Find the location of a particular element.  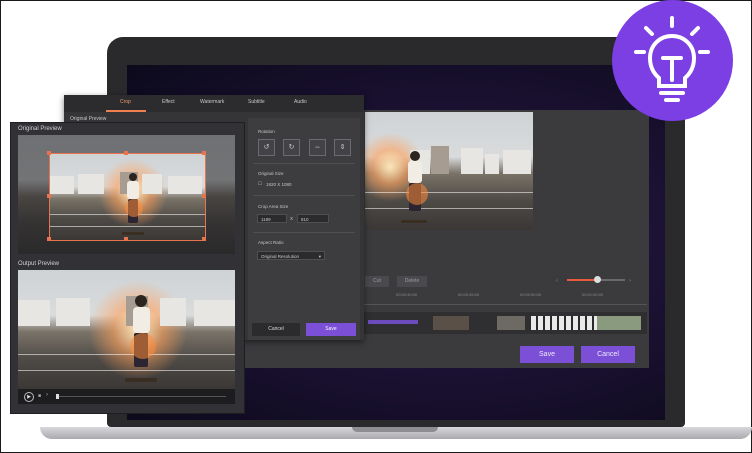

output-preview-label: Output Preview is located at coordinates (39, 264).